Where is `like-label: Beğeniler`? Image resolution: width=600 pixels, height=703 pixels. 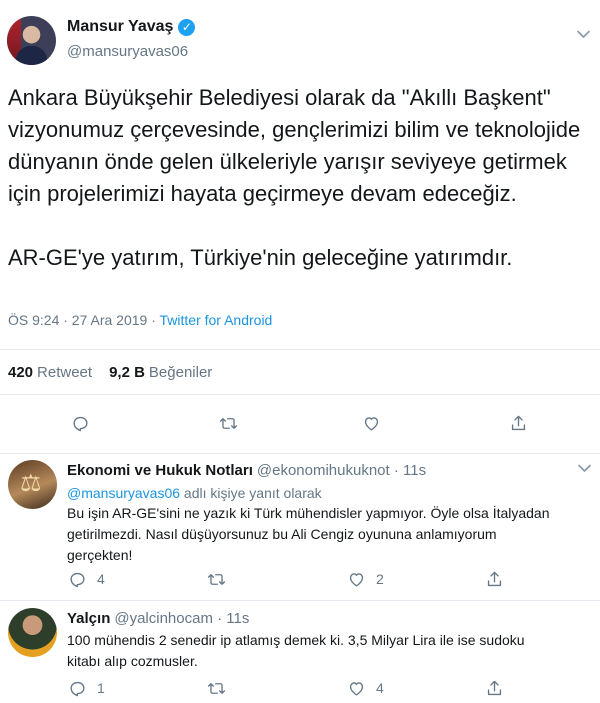
like-label: Beğeniler is located at coordinates (180, 372).